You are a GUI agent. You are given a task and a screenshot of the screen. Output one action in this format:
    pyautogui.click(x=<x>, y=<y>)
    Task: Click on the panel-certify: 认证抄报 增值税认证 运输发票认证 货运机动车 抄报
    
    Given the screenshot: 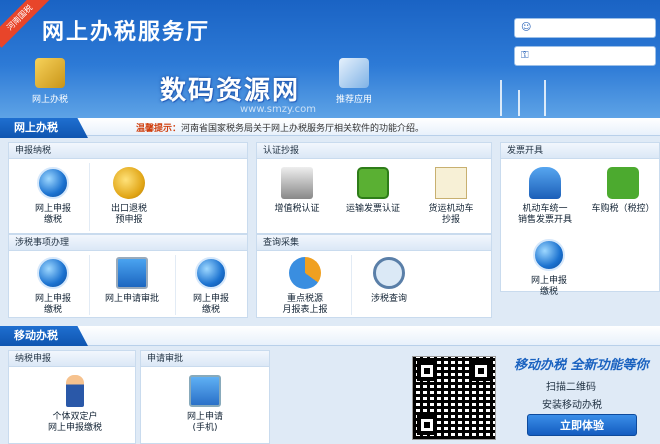 What is the action you would take?
    pyautogui.click(x=374, y=188)
    